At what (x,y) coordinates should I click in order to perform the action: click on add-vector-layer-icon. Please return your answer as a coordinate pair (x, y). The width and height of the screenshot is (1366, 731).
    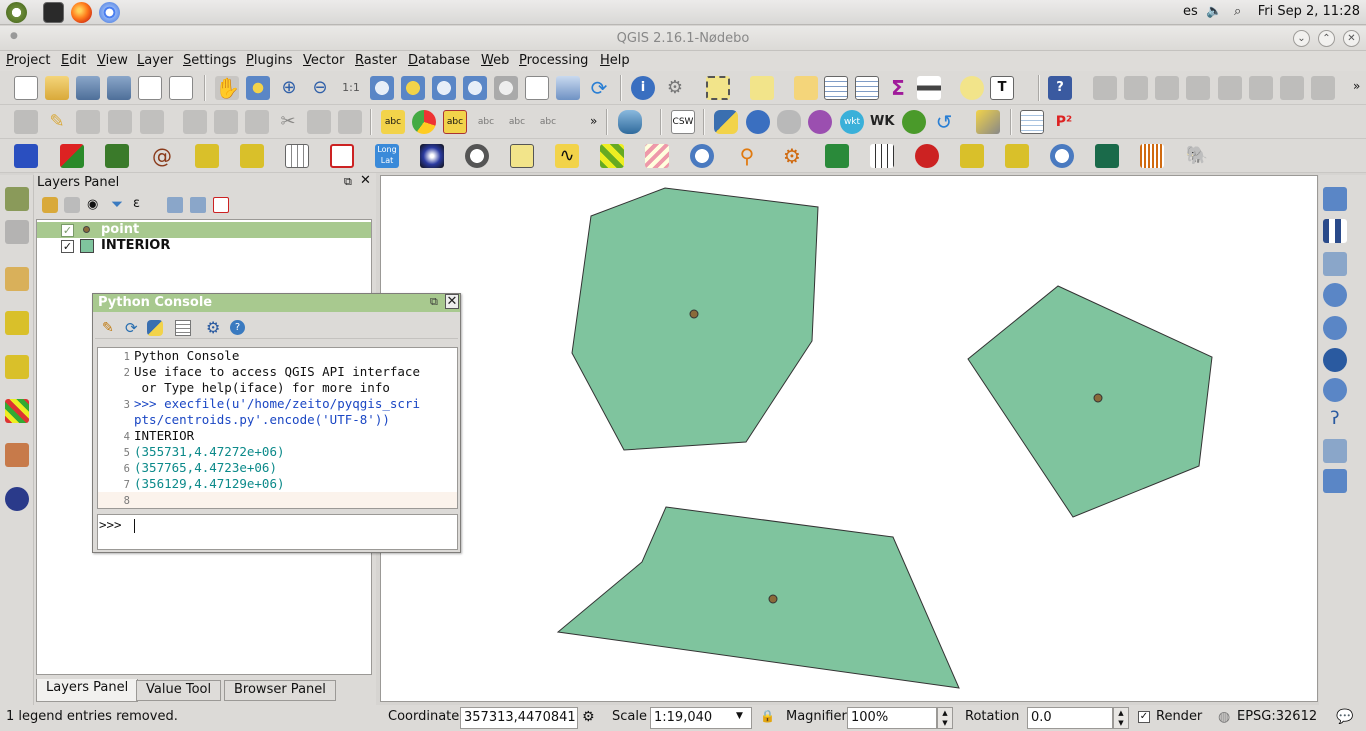
    Looking at the image, I should click on (17, 199).